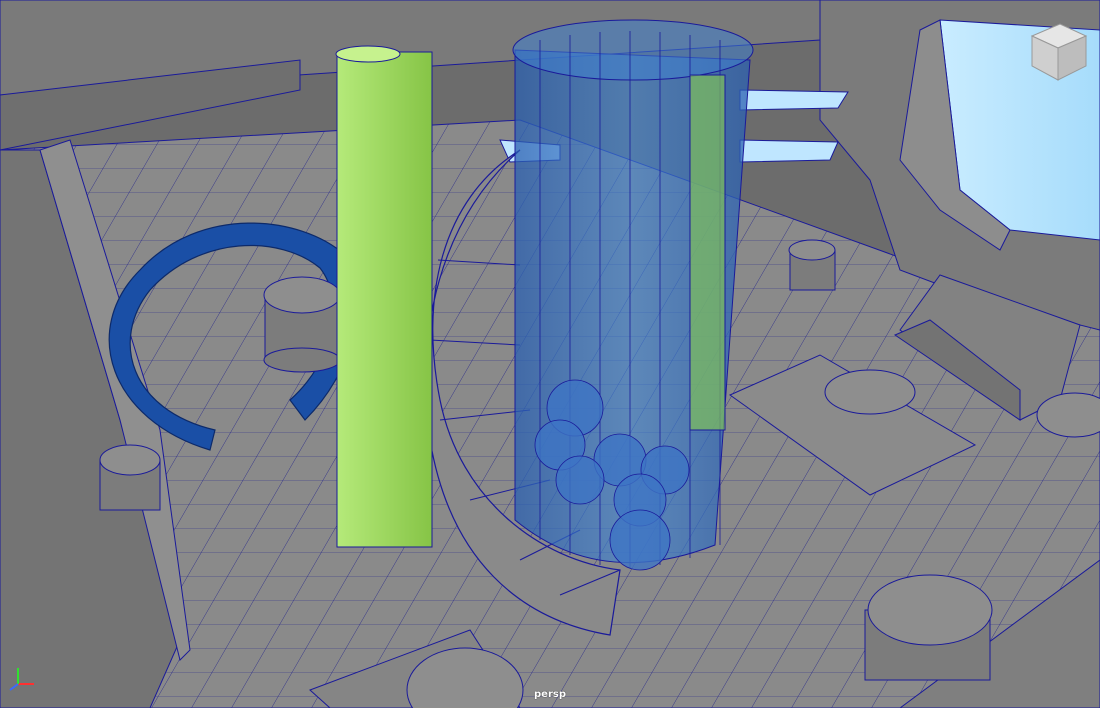 The width and height of the screenshot is (1100, 708). What do you see at coordinates (789, 151) in the screenshot?
I see `shelf-middle` at bounding box center [789, 151].